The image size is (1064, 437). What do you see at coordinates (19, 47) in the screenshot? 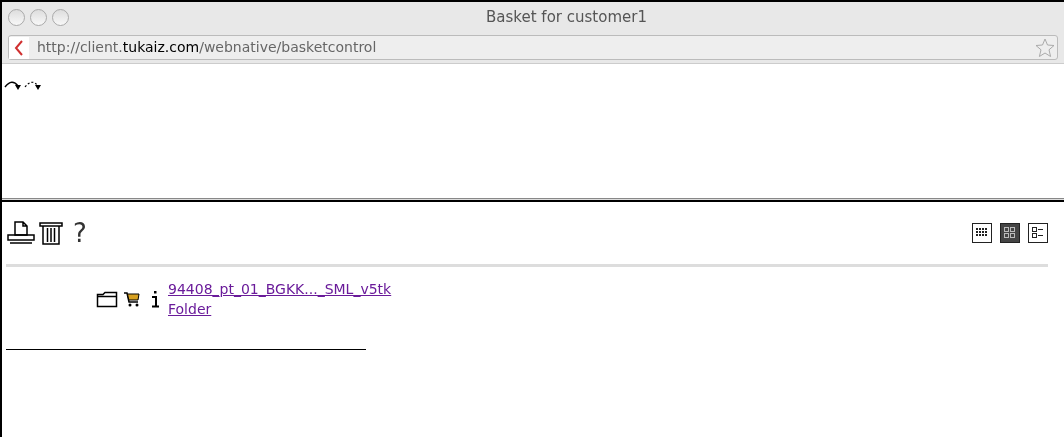
I see `back-icon` at bounding box center [19, 47].